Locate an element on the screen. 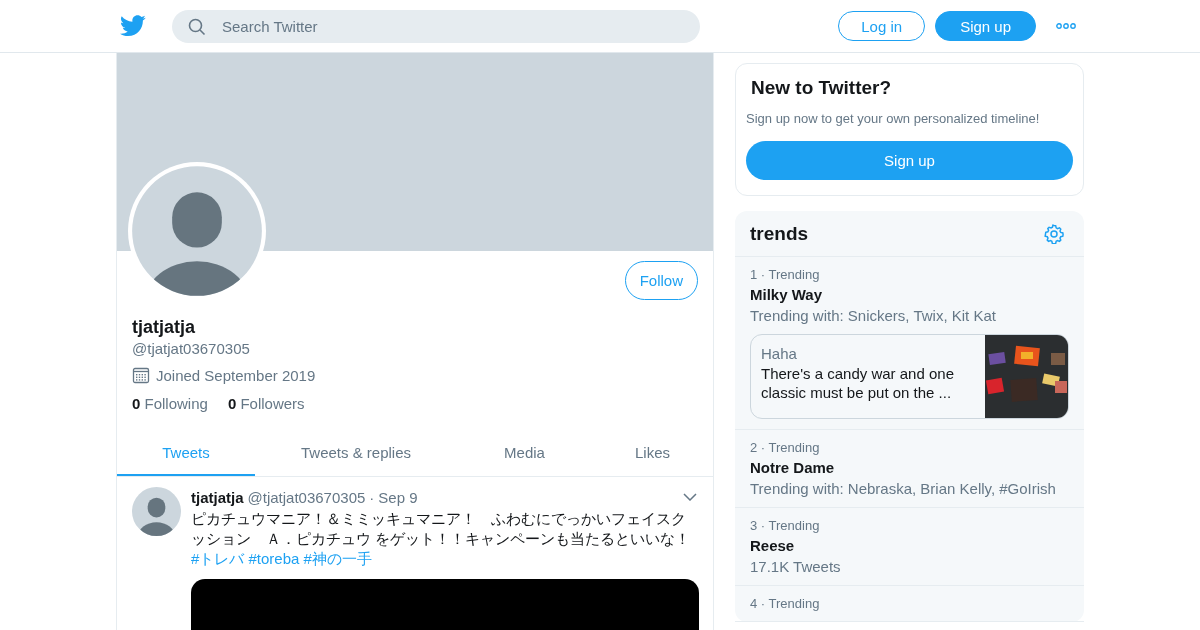 This screenshot has height=630, width=1200. profile-tab: Likes is located at coordinates (652, 453).